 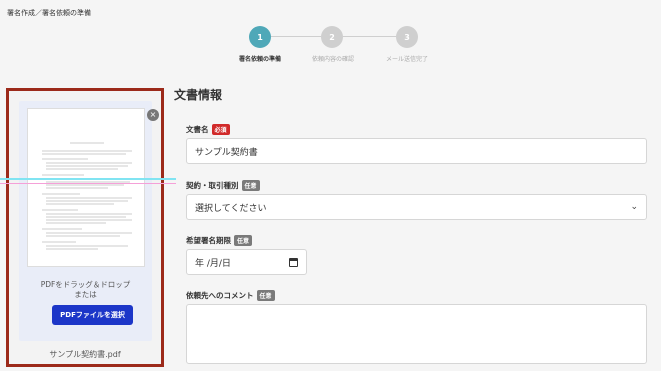 I want to click on deadline-date-input: 年 /月/日, so click(x=246, y=262).